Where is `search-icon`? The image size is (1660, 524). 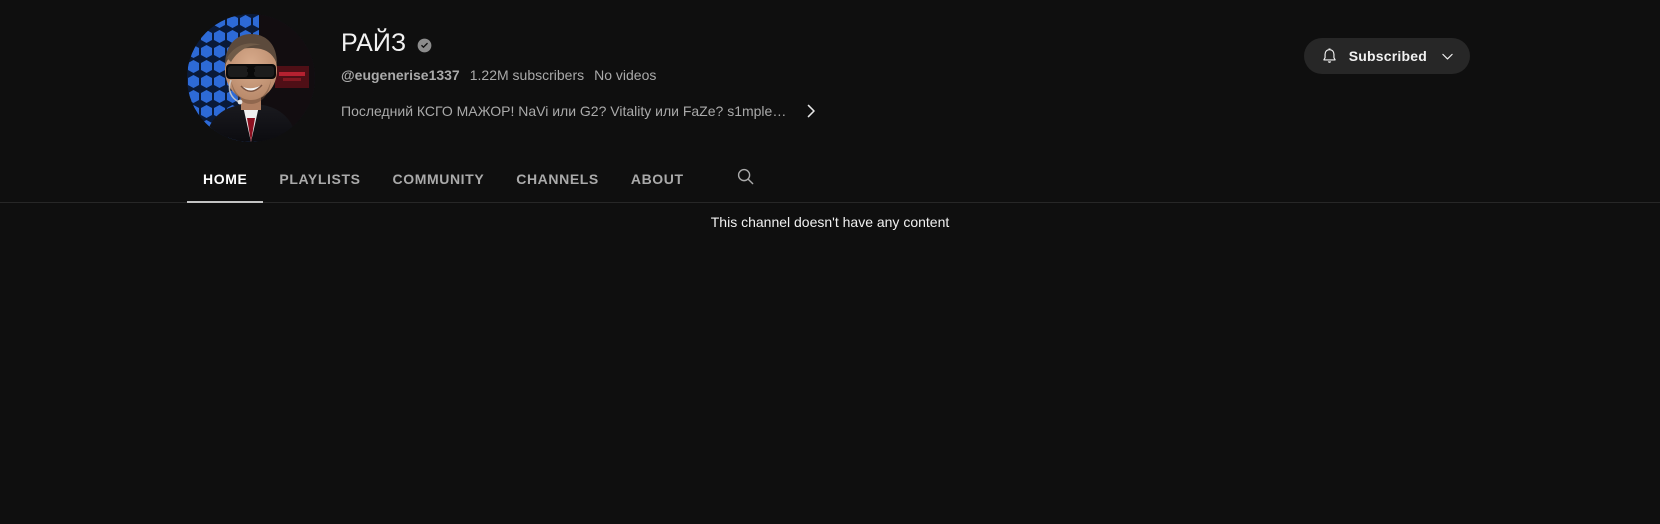
search-icon is located at coordinates (745, 179).